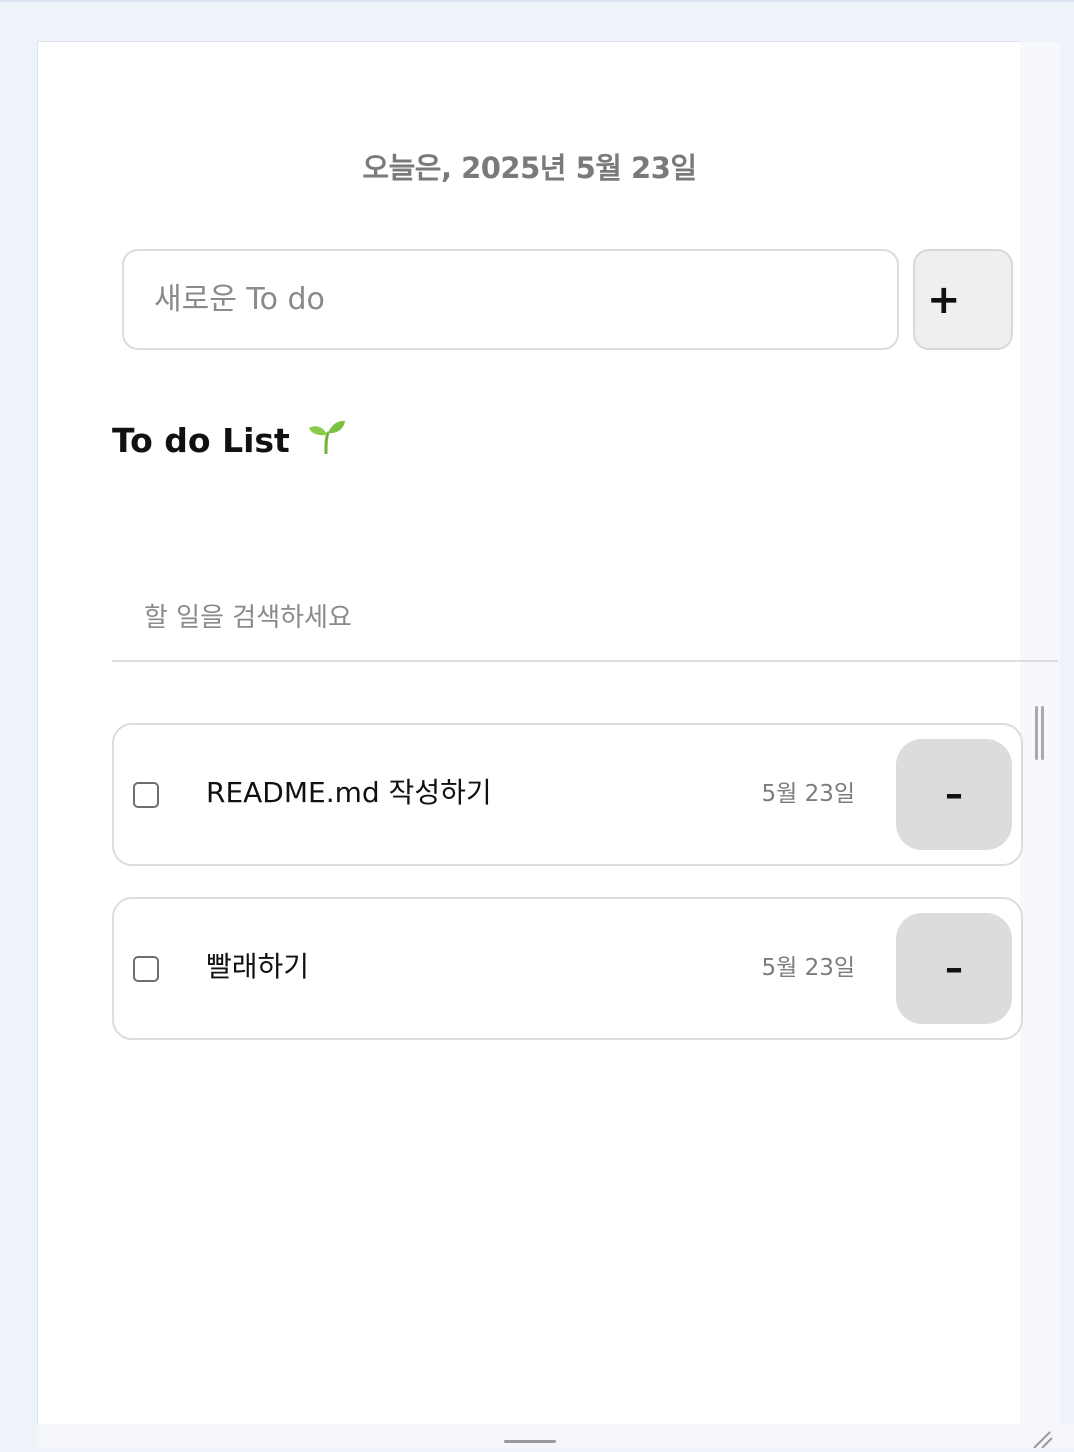  Describe the element at coordinates (529, 168) in the screenshot. I see `date-heading: 오늘은, 2025년 5월 23일` at that location.